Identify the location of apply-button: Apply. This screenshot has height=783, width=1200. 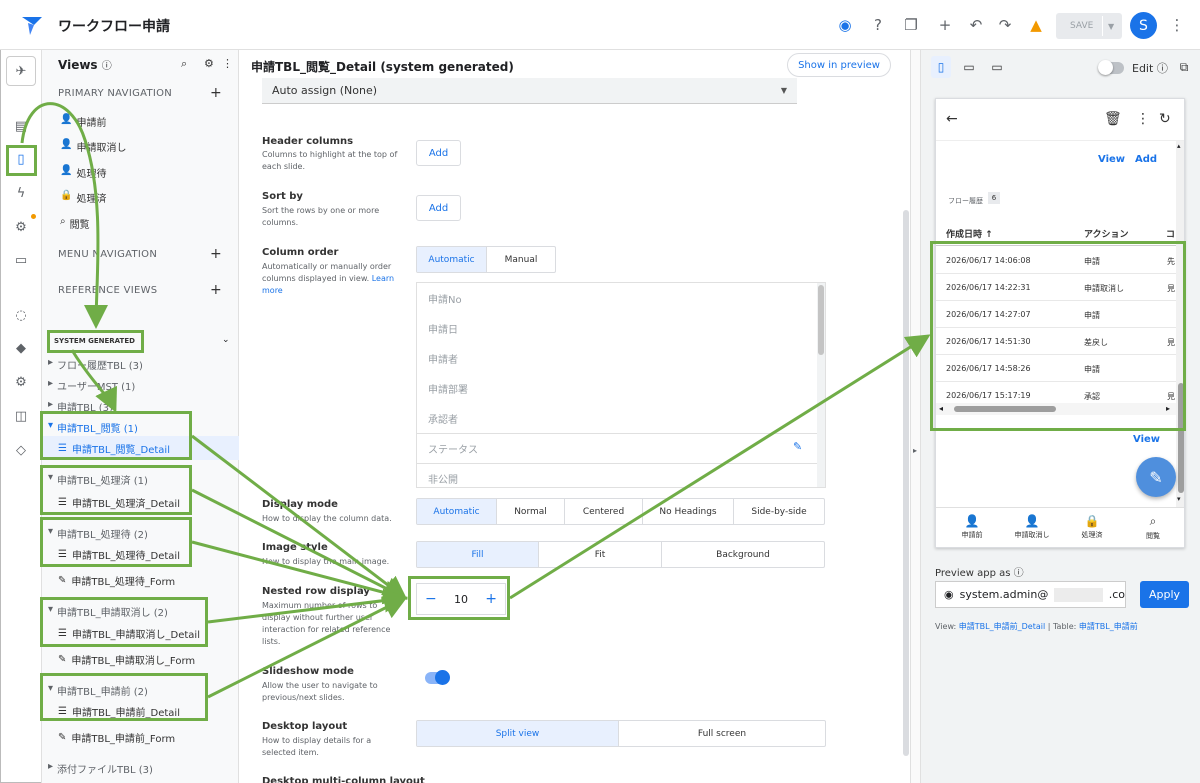
(1164, 594).